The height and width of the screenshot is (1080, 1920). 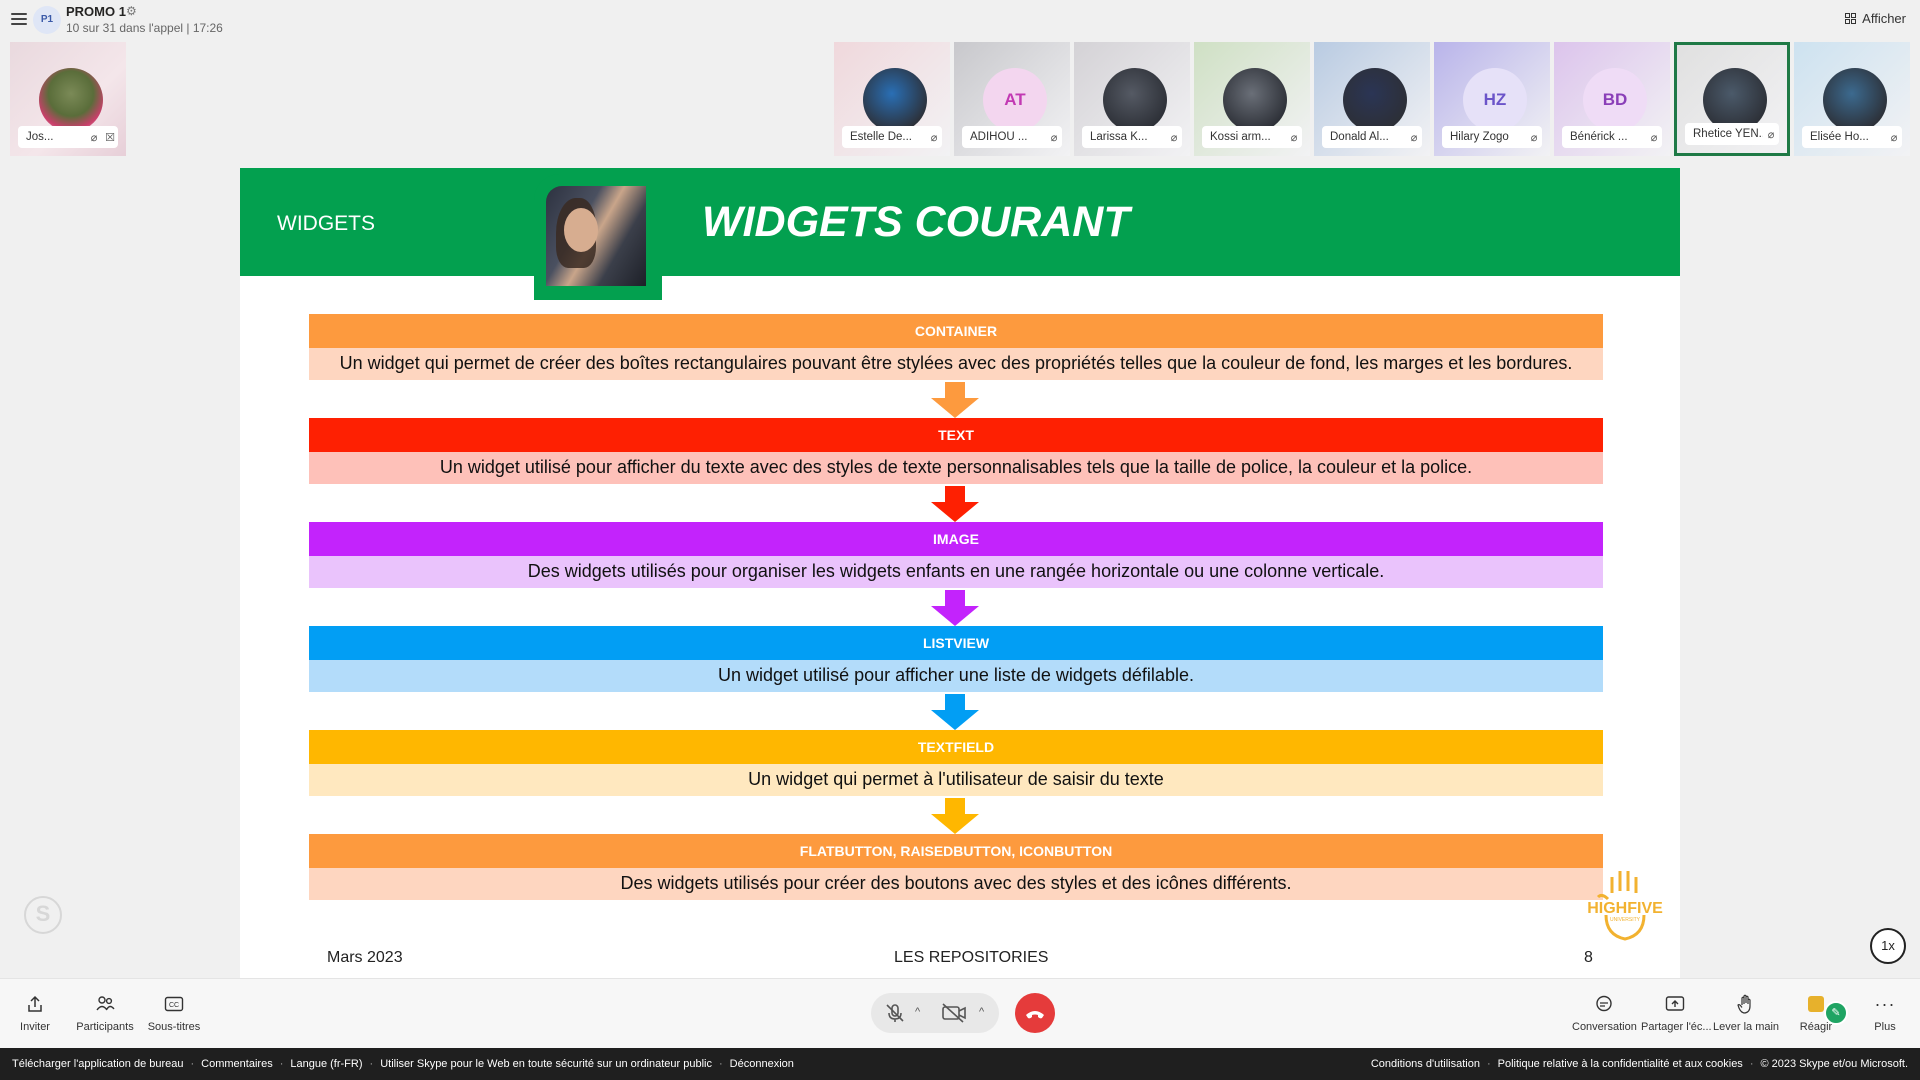 What do you see at coordinates (1612, 99) in the screenshot?
I see `participant-tile: BD Bénérick ... ⌀` at bounding box center [1612, 99].